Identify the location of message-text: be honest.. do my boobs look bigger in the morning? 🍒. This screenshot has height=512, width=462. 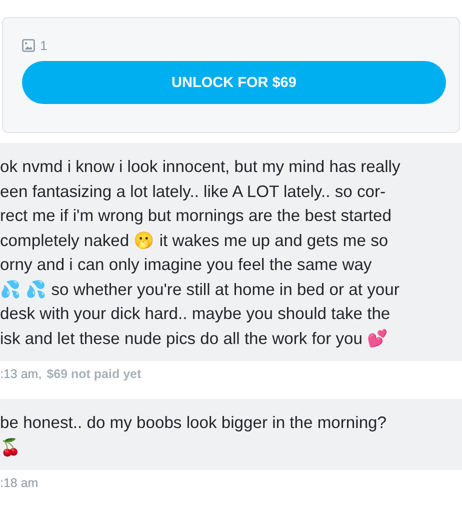
(194, 435).